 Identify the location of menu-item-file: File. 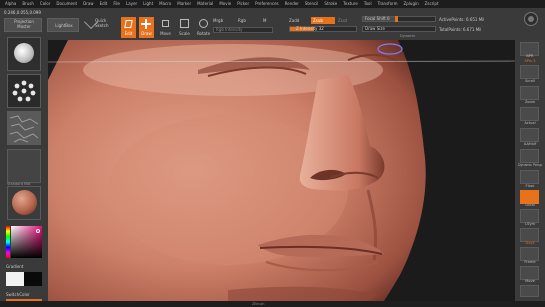
(116, 4).